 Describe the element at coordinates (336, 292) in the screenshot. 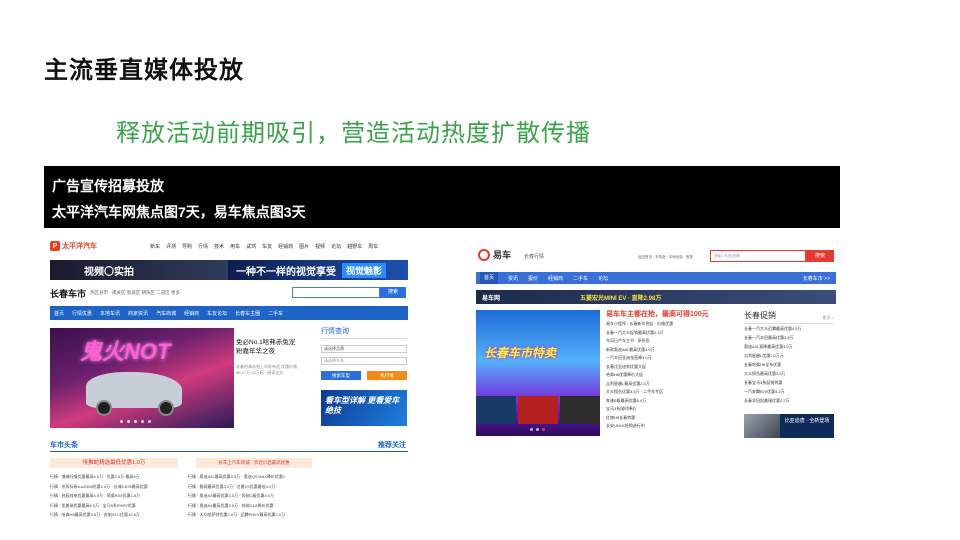

I see `pc-search-input` at that location.